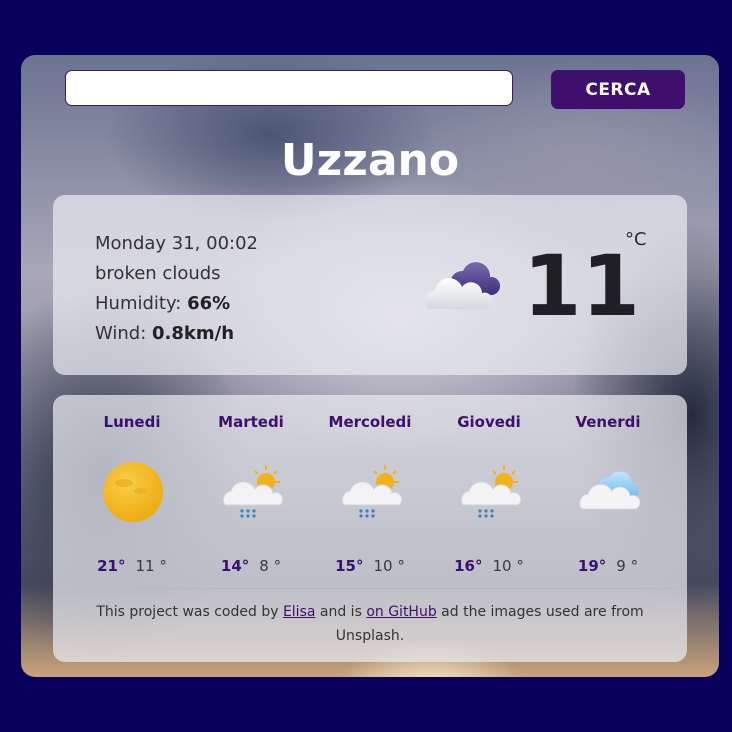 This screenshot has height=732, width=732. What do you see at coordinates (380, 588) in the screenshot?
I see `divider` at bounding box center [380, 588].